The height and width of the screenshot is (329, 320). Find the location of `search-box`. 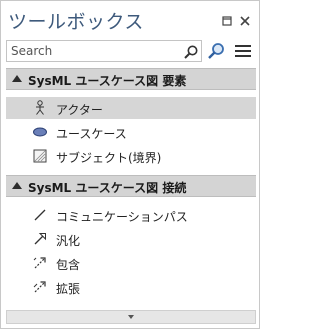

search-box is located at coordinates (104, 51).